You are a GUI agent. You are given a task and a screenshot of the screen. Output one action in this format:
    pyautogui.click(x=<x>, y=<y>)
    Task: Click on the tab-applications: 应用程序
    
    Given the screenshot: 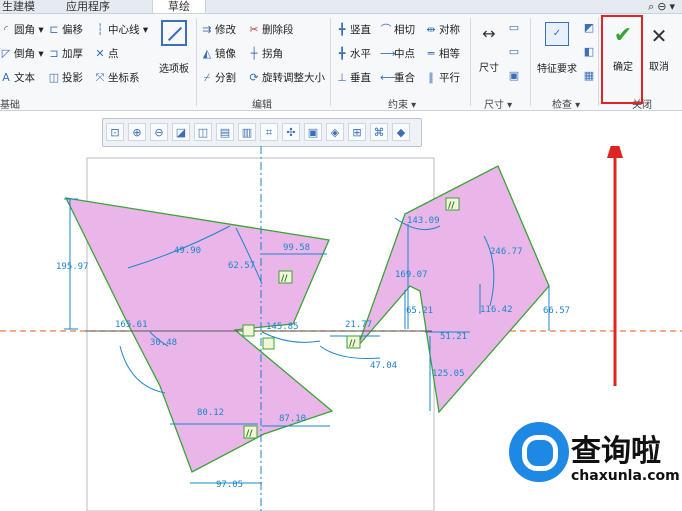 What is the action you would take?
    pyautogui.click(x=98, y=6)
    